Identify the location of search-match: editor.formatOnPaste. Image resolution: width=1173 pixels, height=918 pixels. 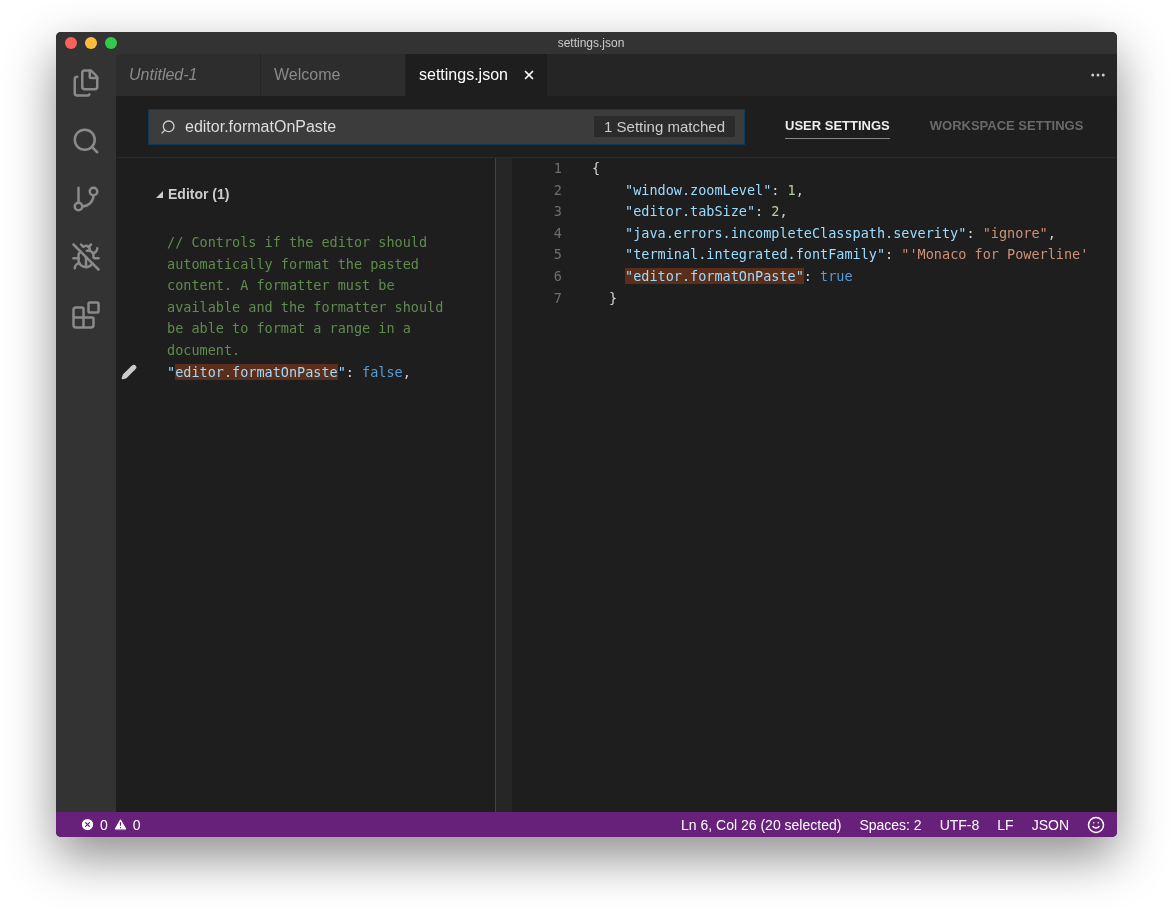
(256, 371).